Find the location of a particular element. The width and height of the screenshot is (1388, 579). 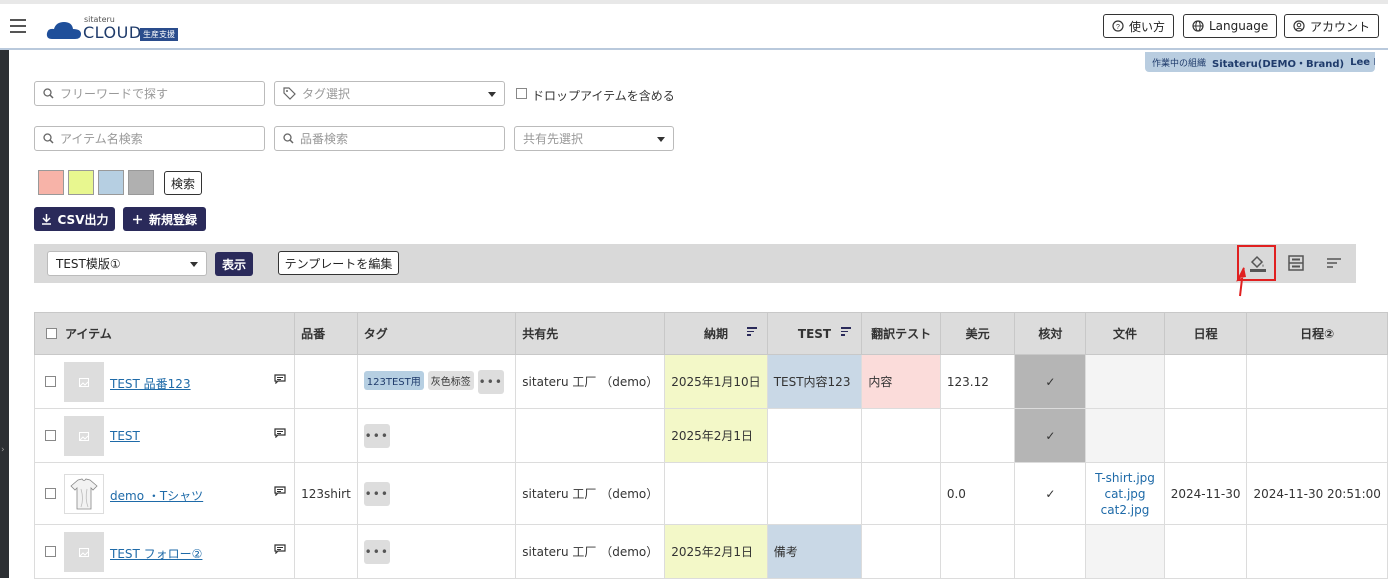

template-select: TEST模版① is located at coordinates (127, 263).